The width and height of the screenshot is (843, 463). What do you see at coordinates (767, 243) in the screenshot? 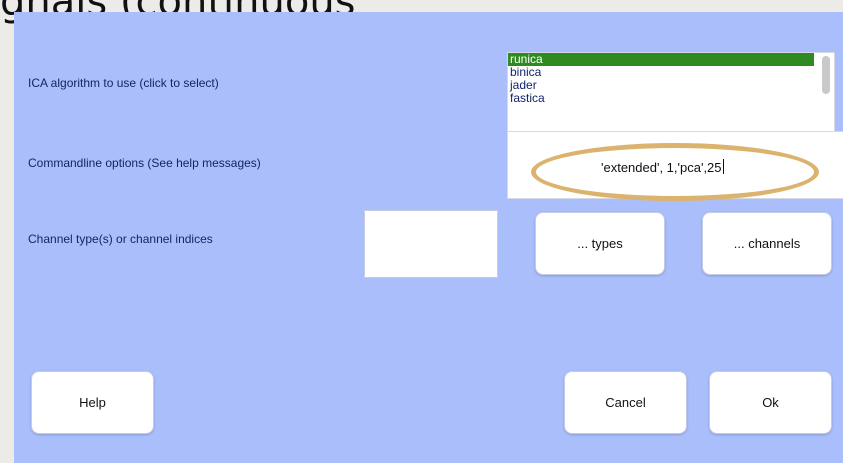
I see `channels-button: ... channels` at bounding box center [767, 243].